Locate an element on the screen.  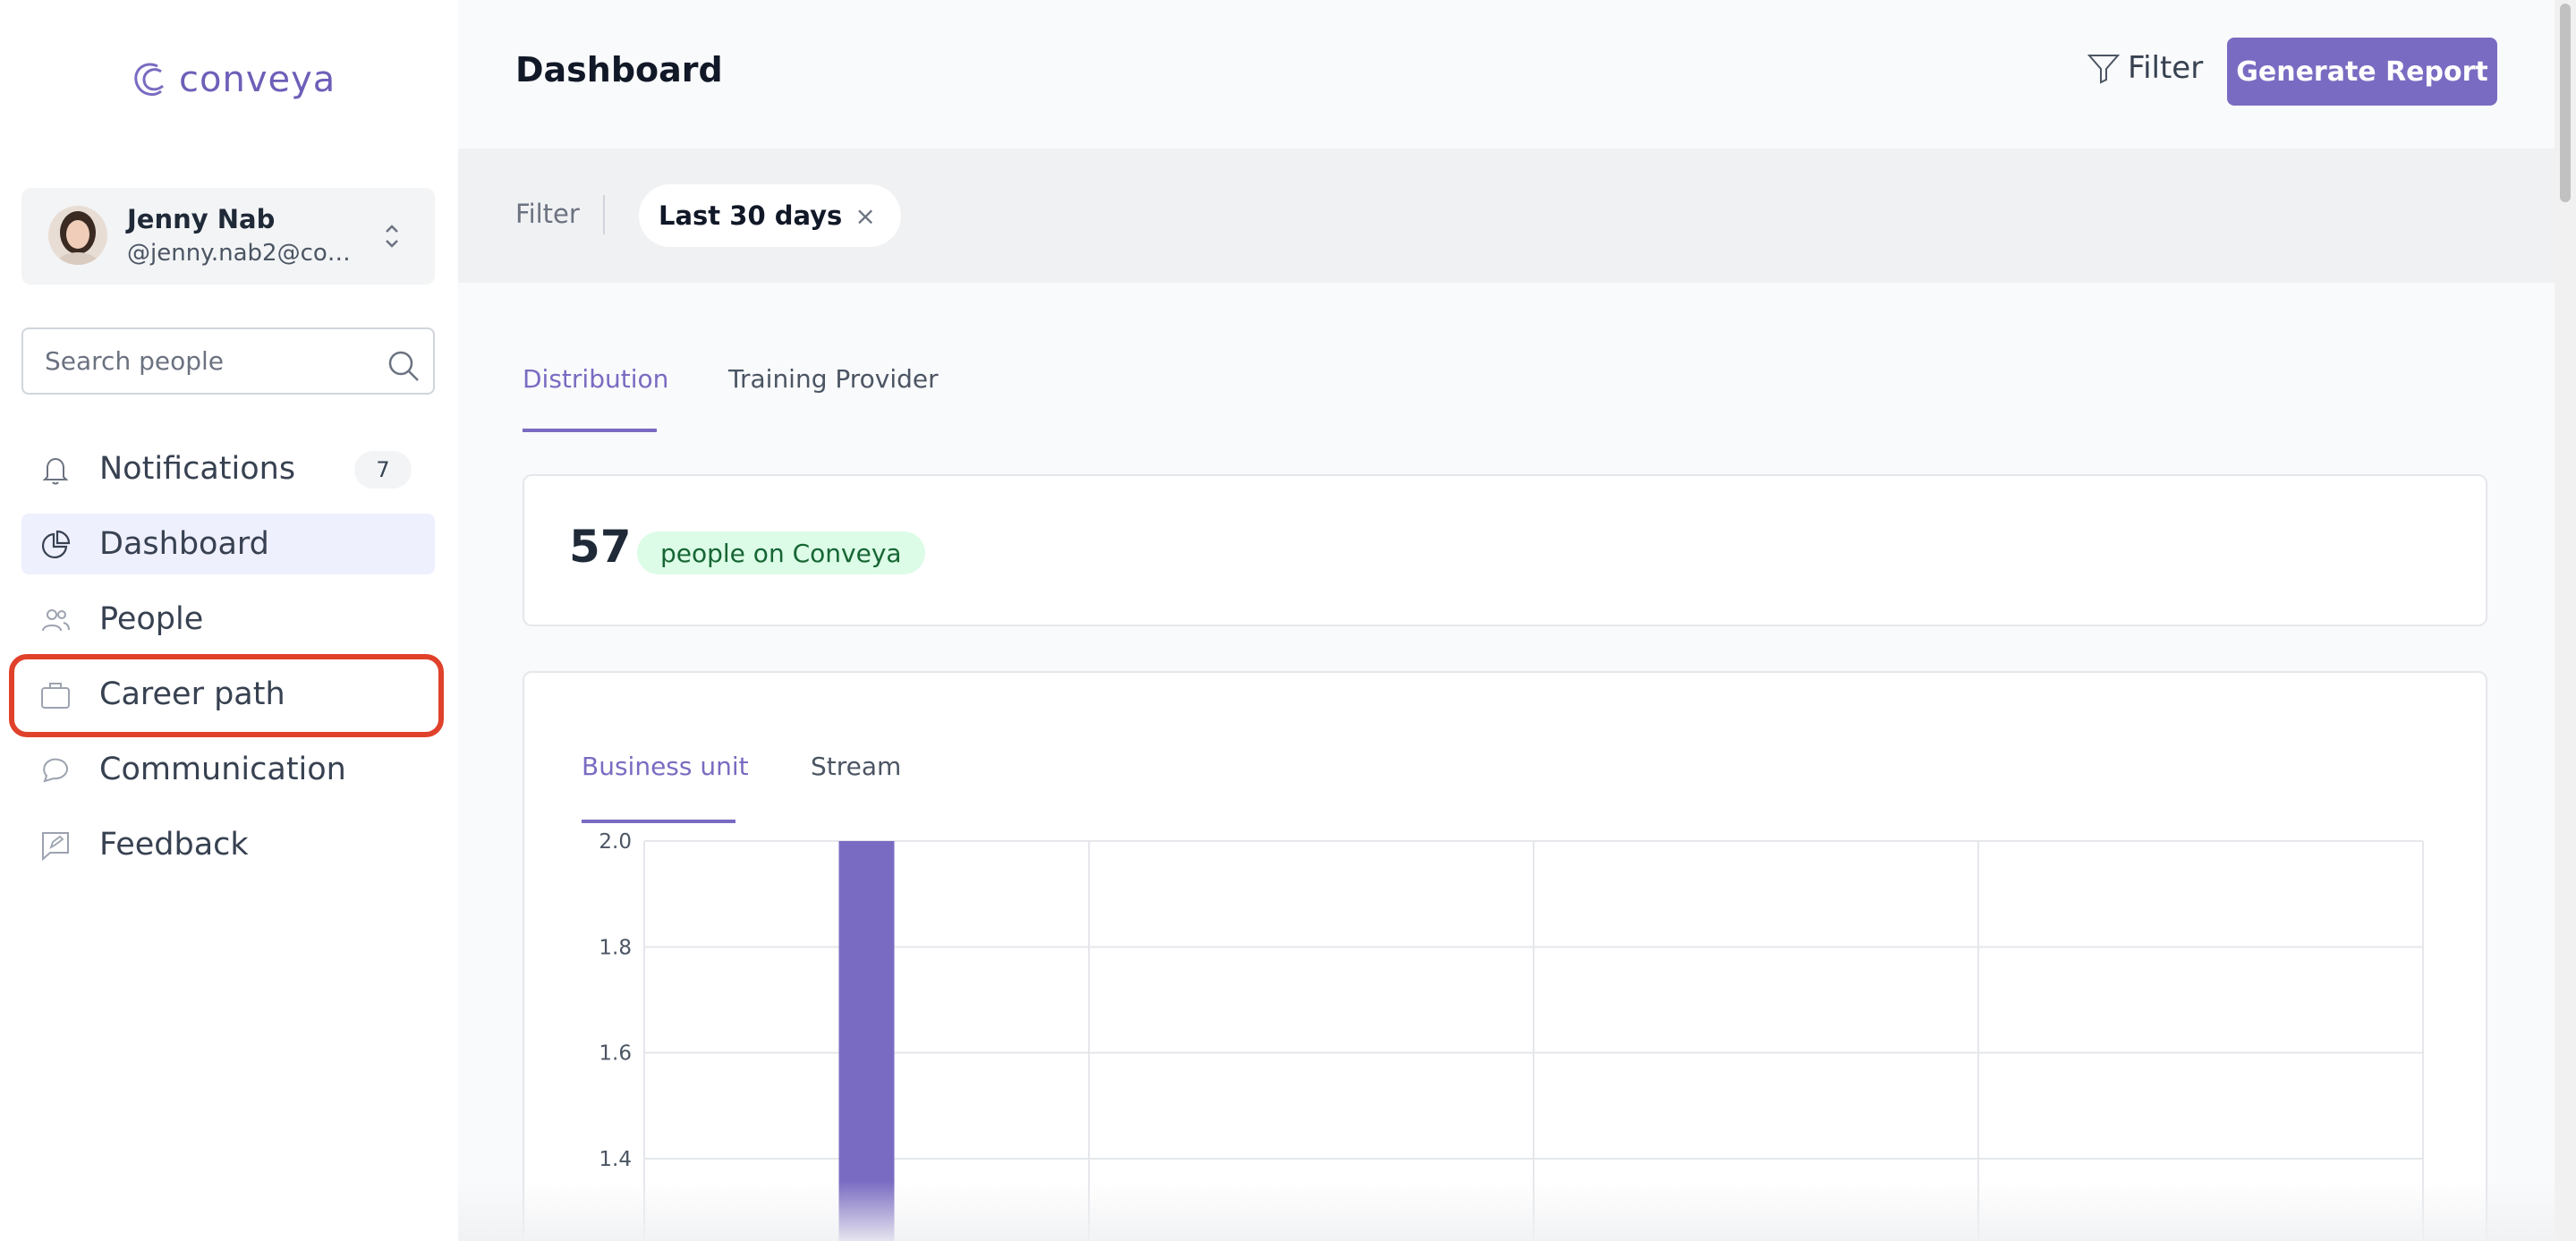
sidebar-item-label: People is located at coordinates (151, 619).